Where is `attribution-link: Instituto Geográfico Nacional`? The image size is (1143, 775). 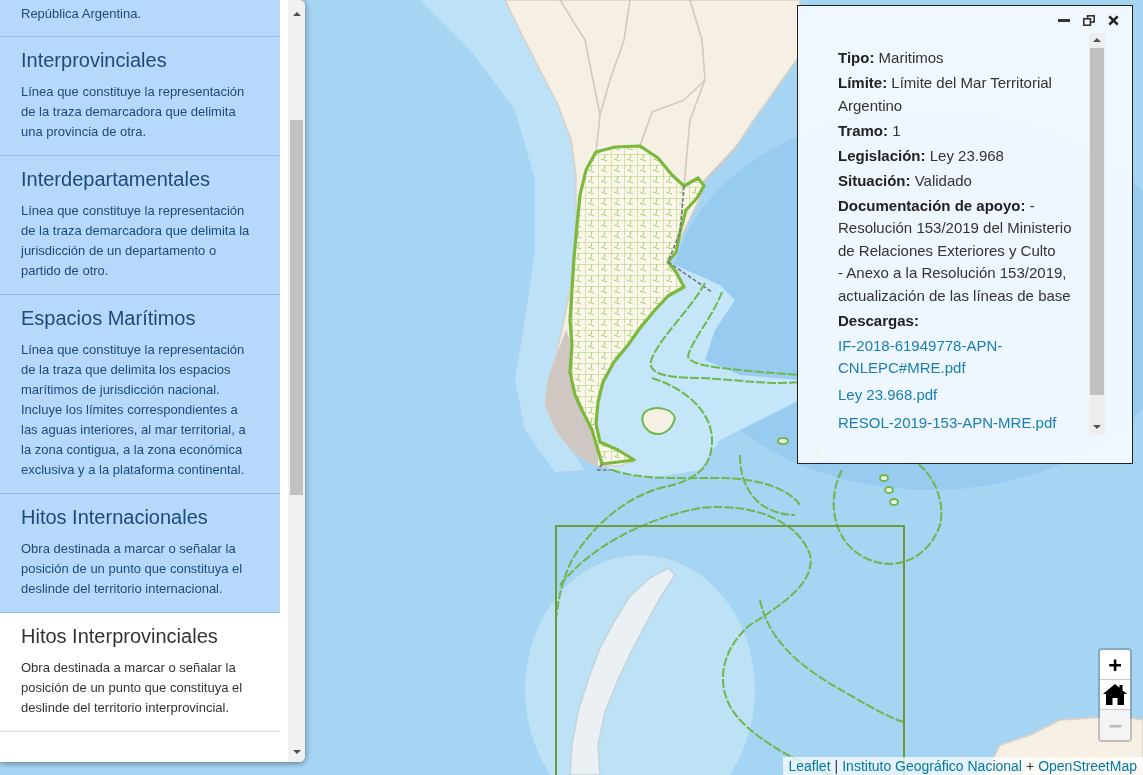
attribution-link: Instituto Geográfico Nacional is located at coordinates (932, 766).